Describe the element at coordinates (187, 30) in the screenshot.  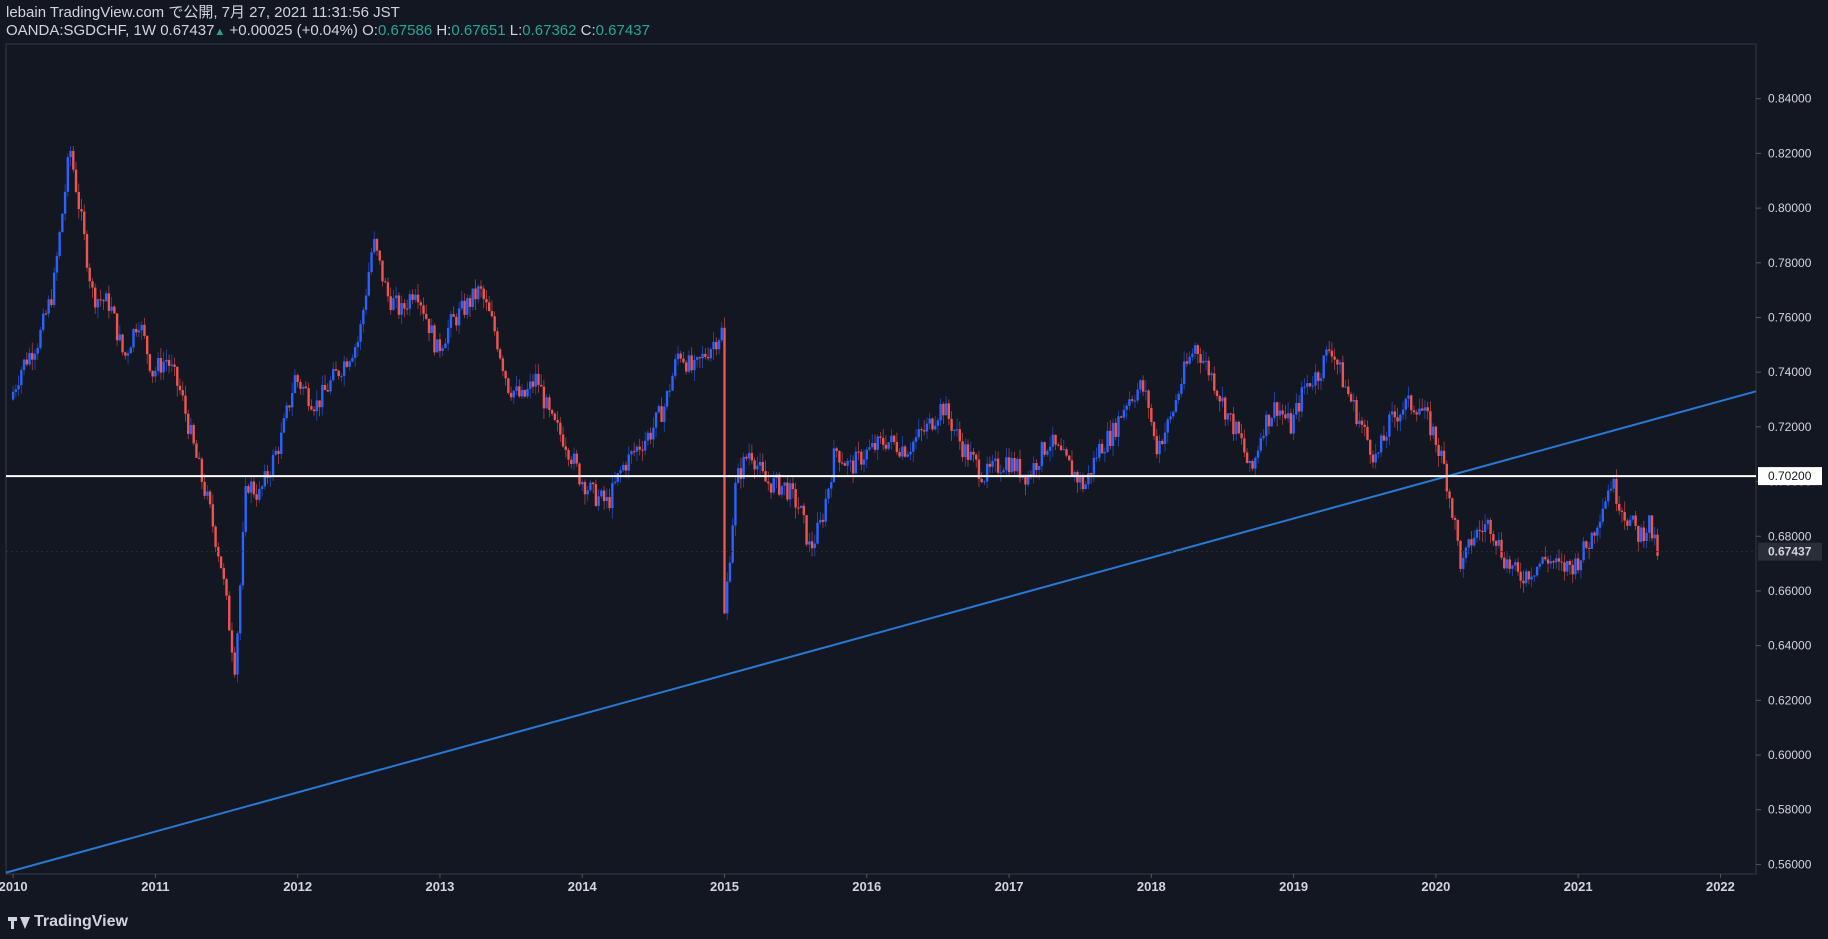
I see `last-price: 0.67437` at that location.